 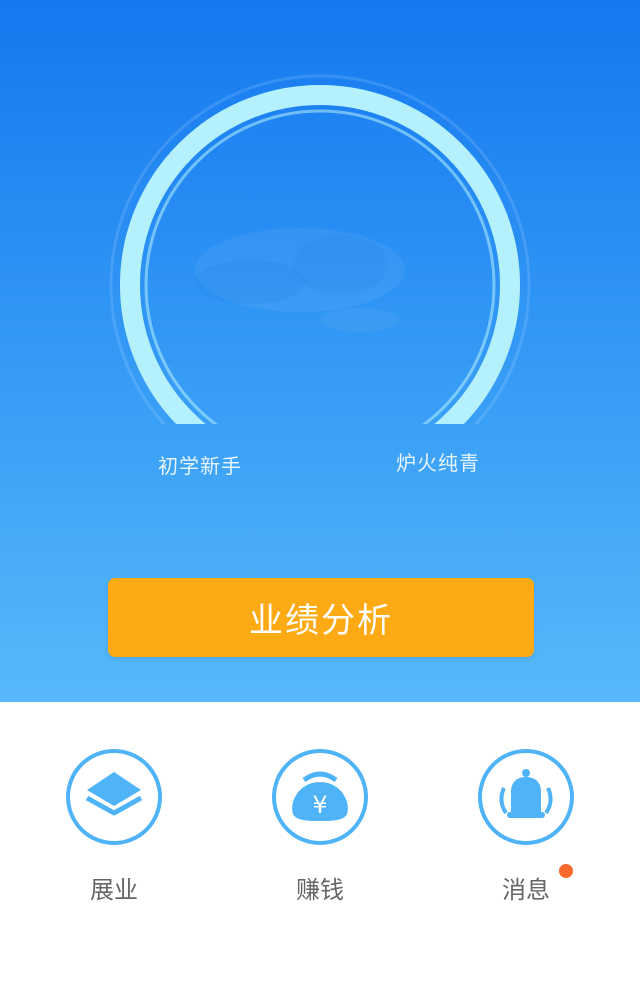 What do you see at coordinates (526, 797) in the screenshot?
I see `bell-icon` at bounding box center [526, 797].